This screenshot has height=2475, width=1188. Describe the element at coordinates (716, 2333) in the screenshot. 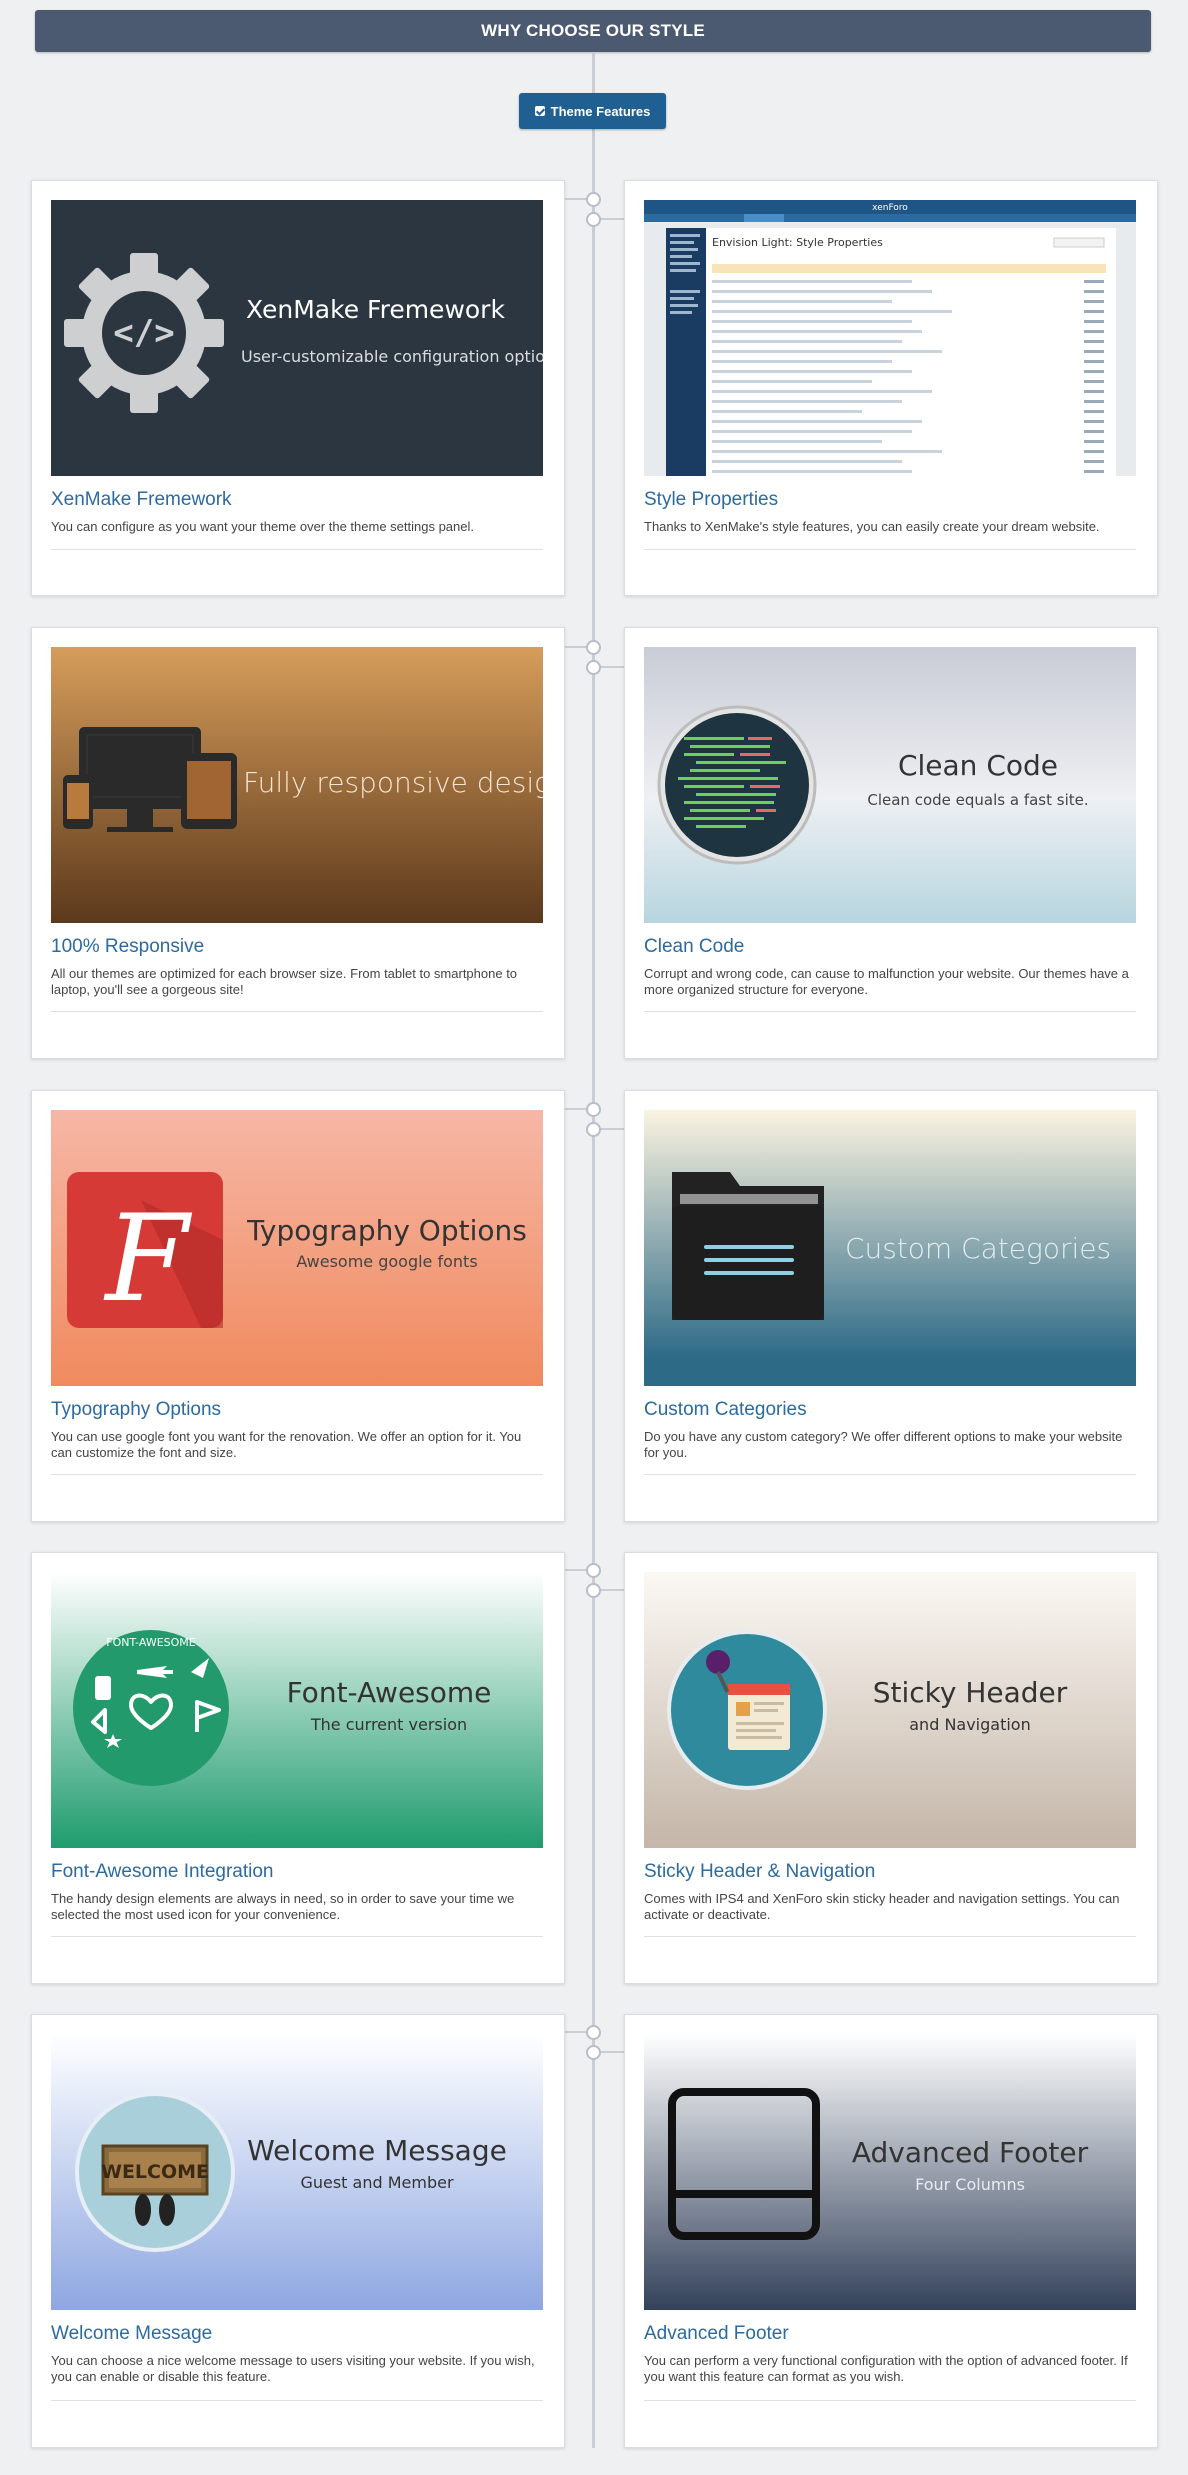

I see `card-title: Advanced Footer` at that location.